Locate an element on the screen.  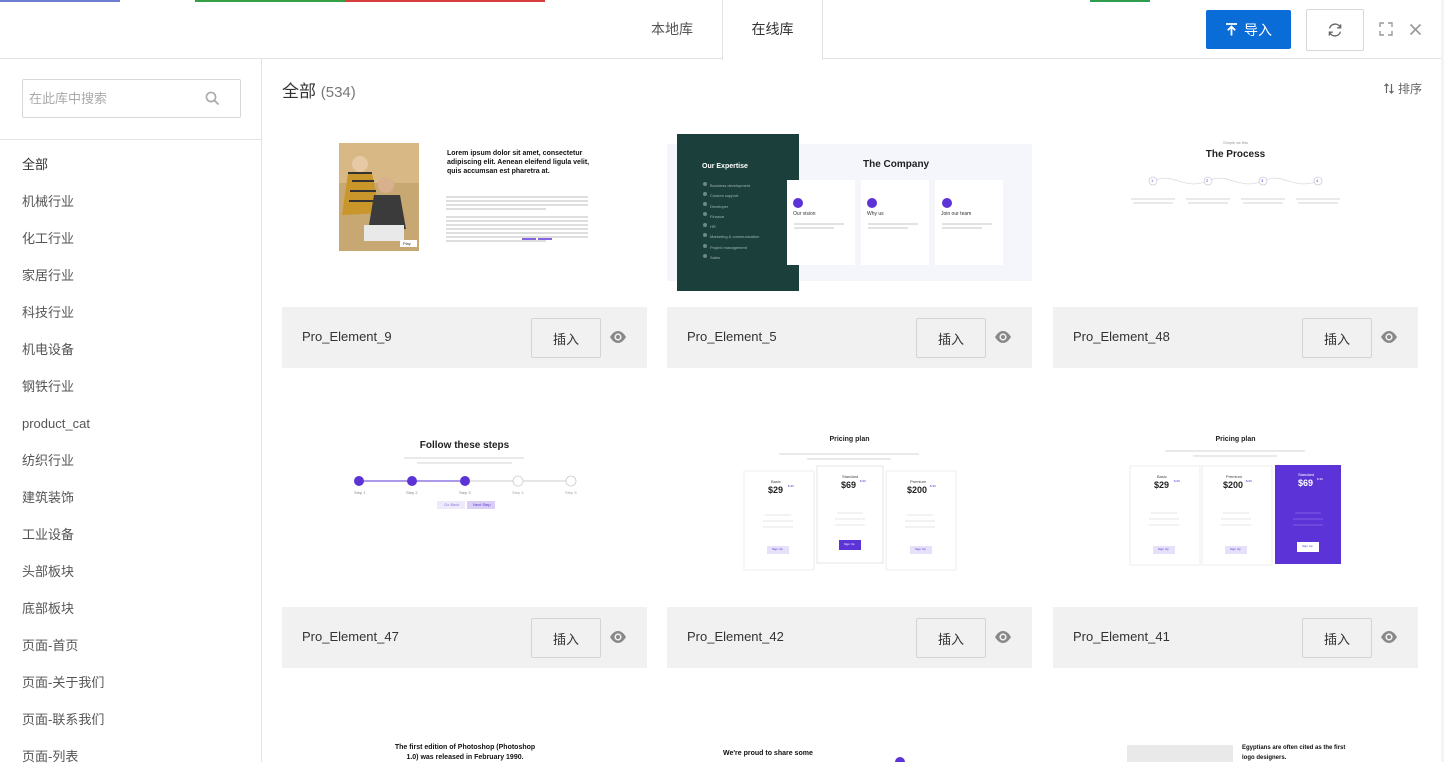
sort-button: 排序 is located at coordinates (1403, 88).